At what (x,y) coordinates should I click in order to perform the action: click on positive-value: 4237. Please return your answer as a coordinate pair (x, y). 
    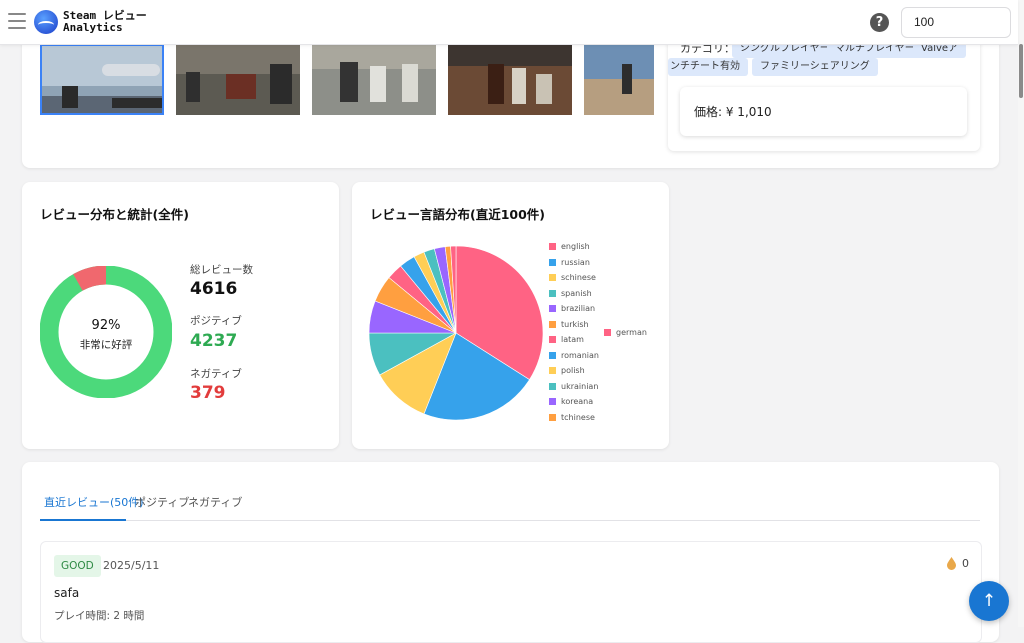
    Looking at the image, I should click on (214, 341).